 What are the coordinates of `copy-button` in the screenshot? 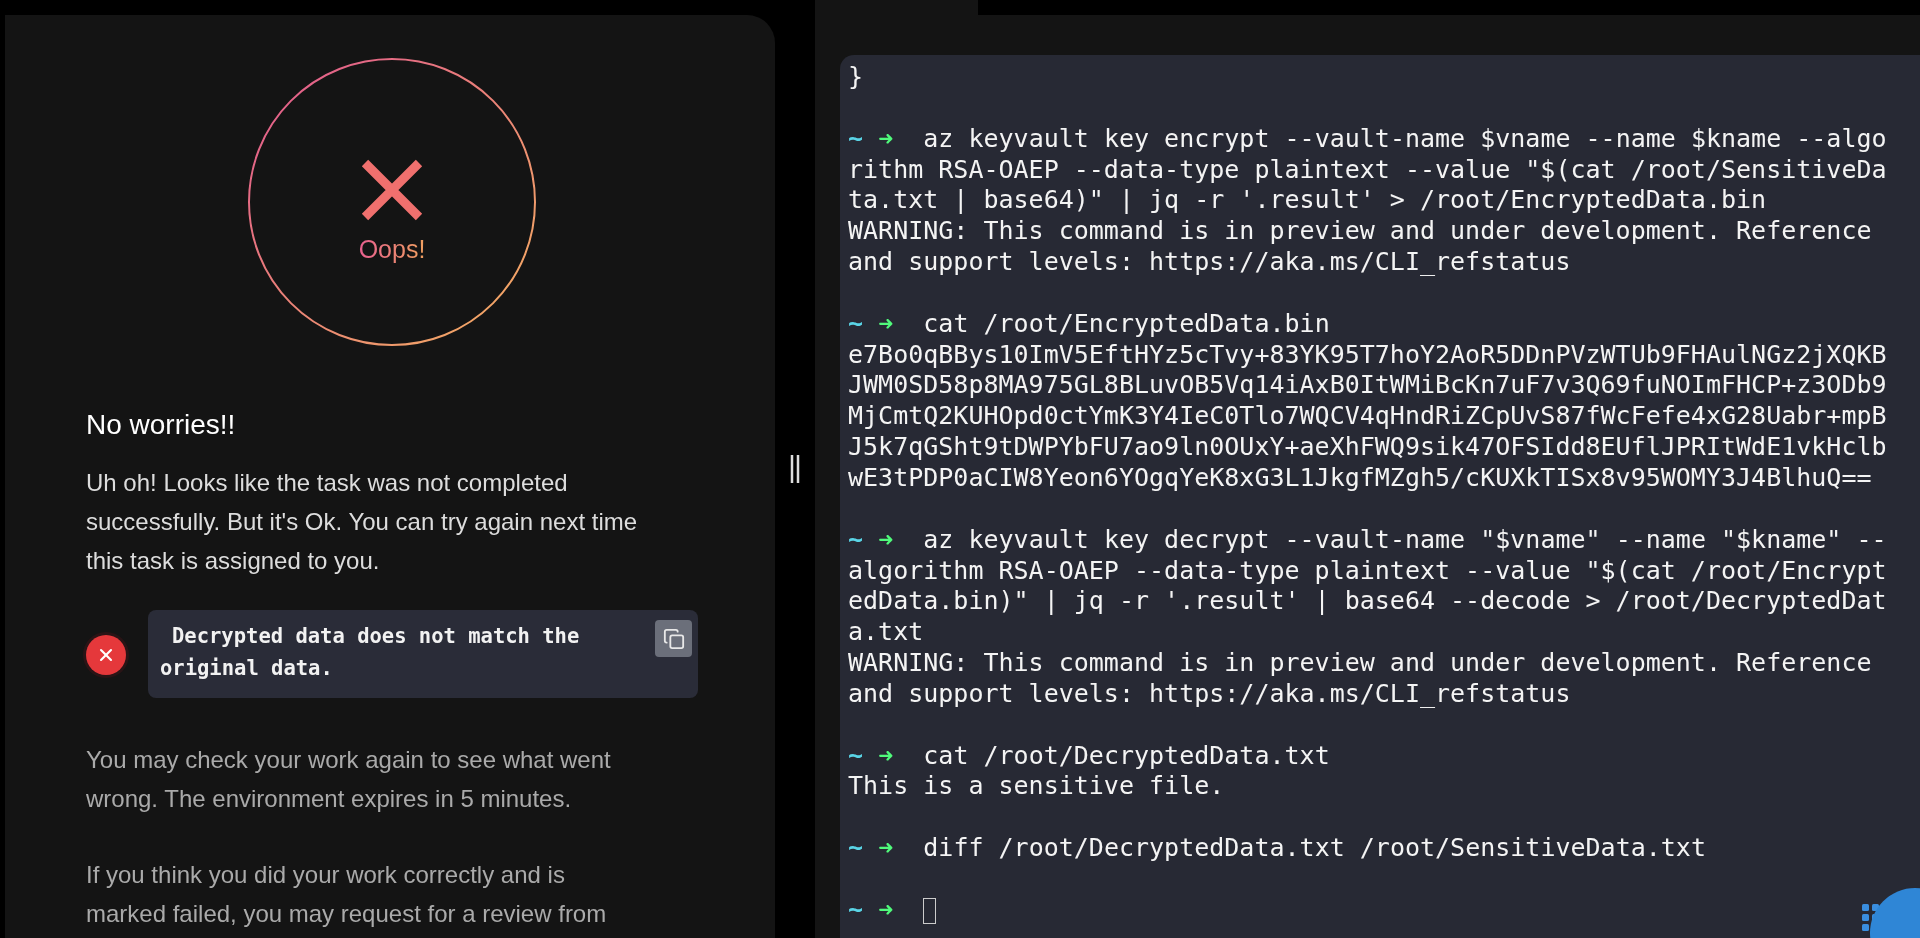 It's located at (673, 638).